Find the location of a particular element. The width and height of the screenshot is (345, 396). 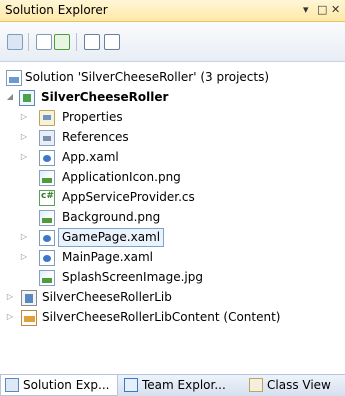

folder-icon is located at coordinates (47, 118).